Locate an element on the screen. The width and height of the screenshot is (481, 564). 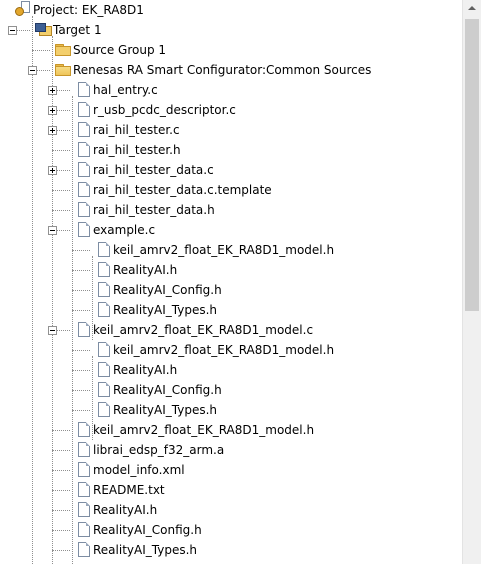
tree-item: librai_edsp_f32_arm.a is located at coordinates (231, 450).